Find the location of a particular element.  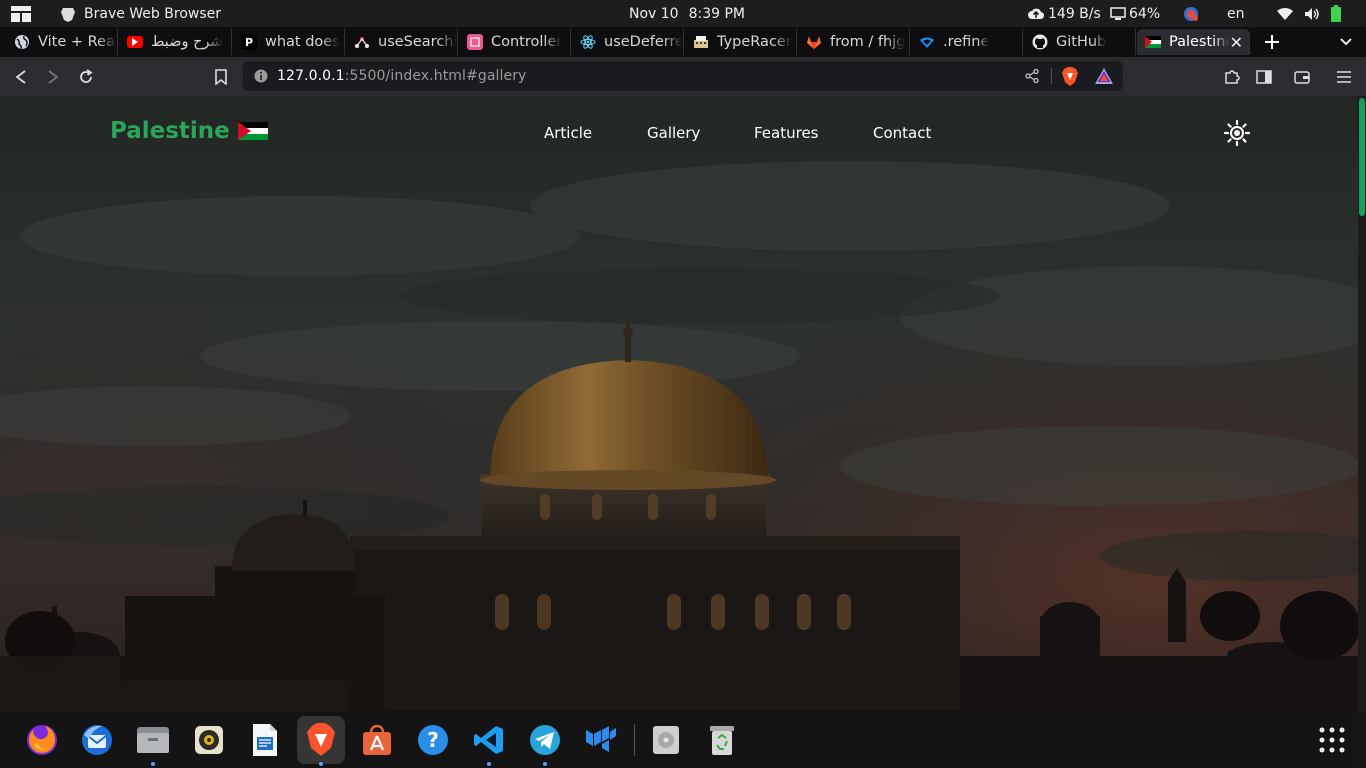

language-label: en is located at coordinates (1236, 13).